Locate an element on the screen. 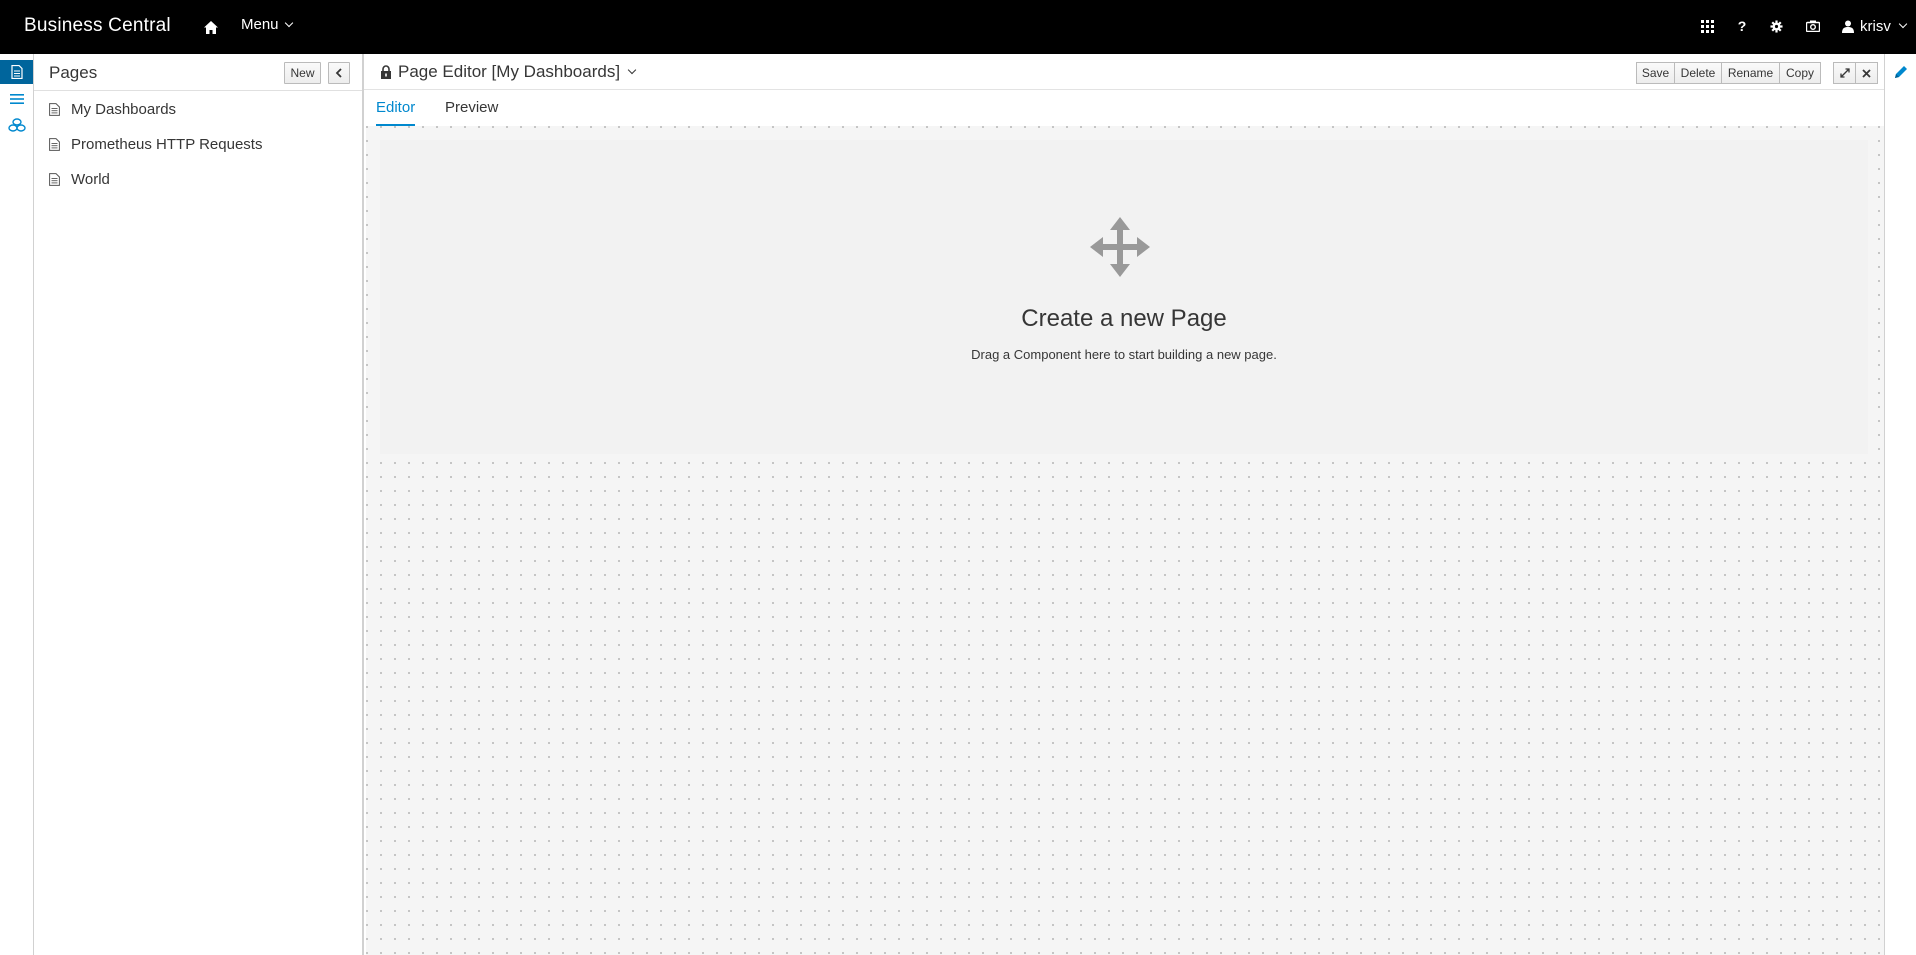  divider is located at coordinates (198, 90).